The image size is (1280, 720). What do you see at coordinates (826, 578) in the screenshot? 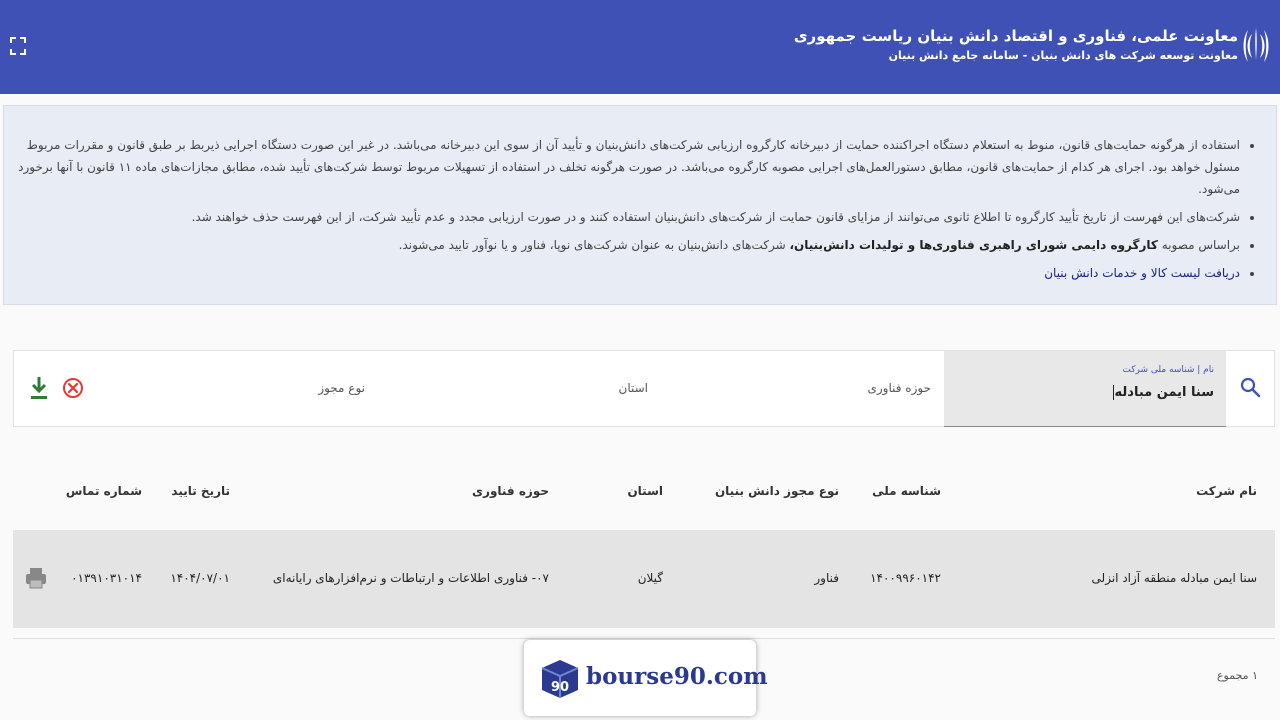
I see `cell-license: فناور` at bounding box center [826, 578].